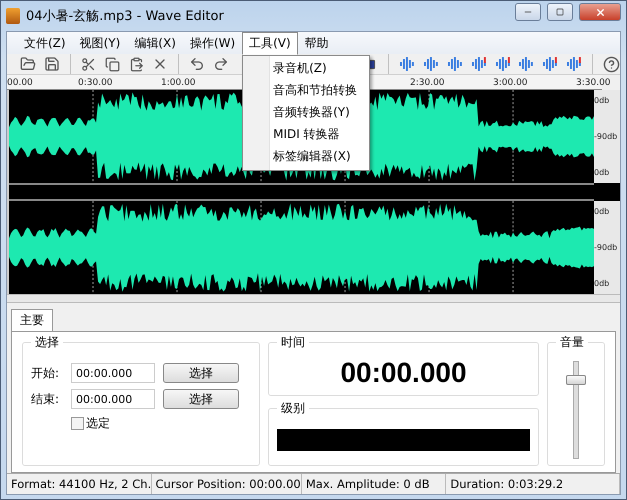 The height and width of the screenshot is (500, 627). Describe the element at coordinates (13, 16) in the screenshot. I see `app-icon` at that location.